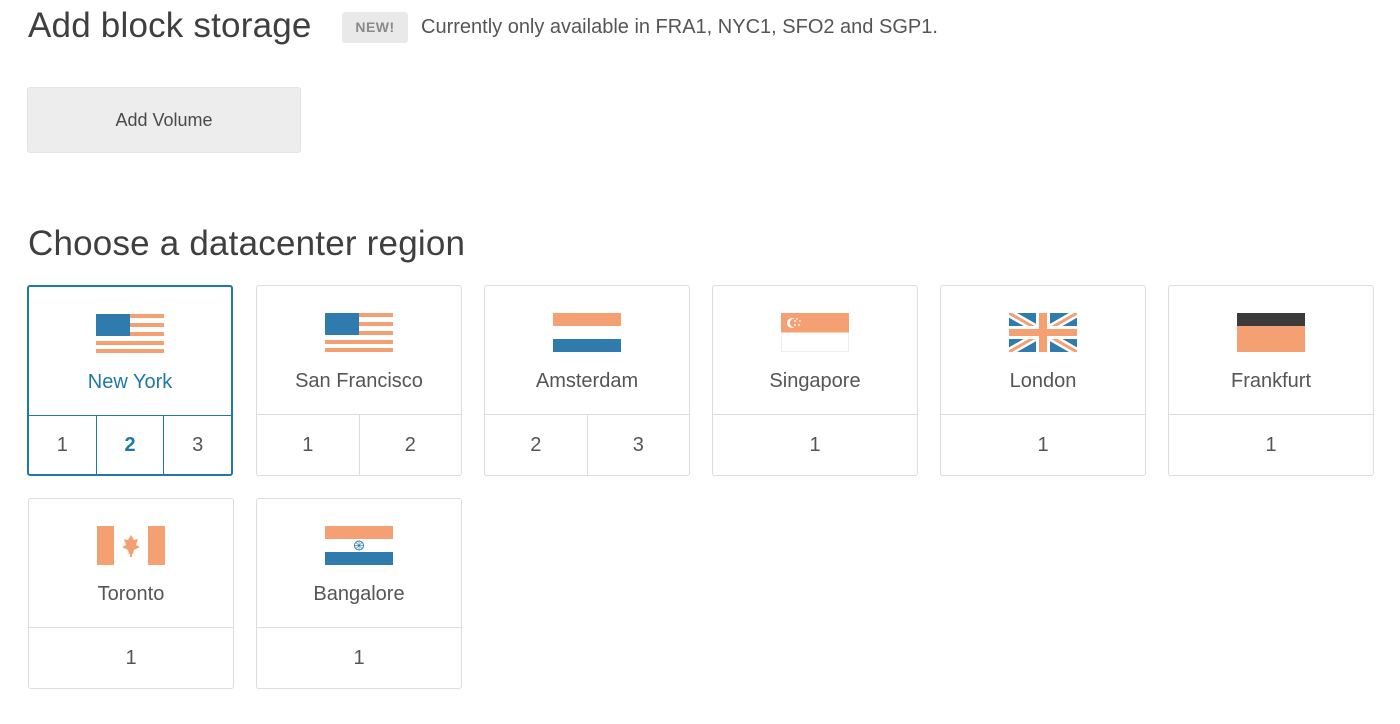  I want to click on datacenter-select-bangalore: Bangalore, so click(359, 563).